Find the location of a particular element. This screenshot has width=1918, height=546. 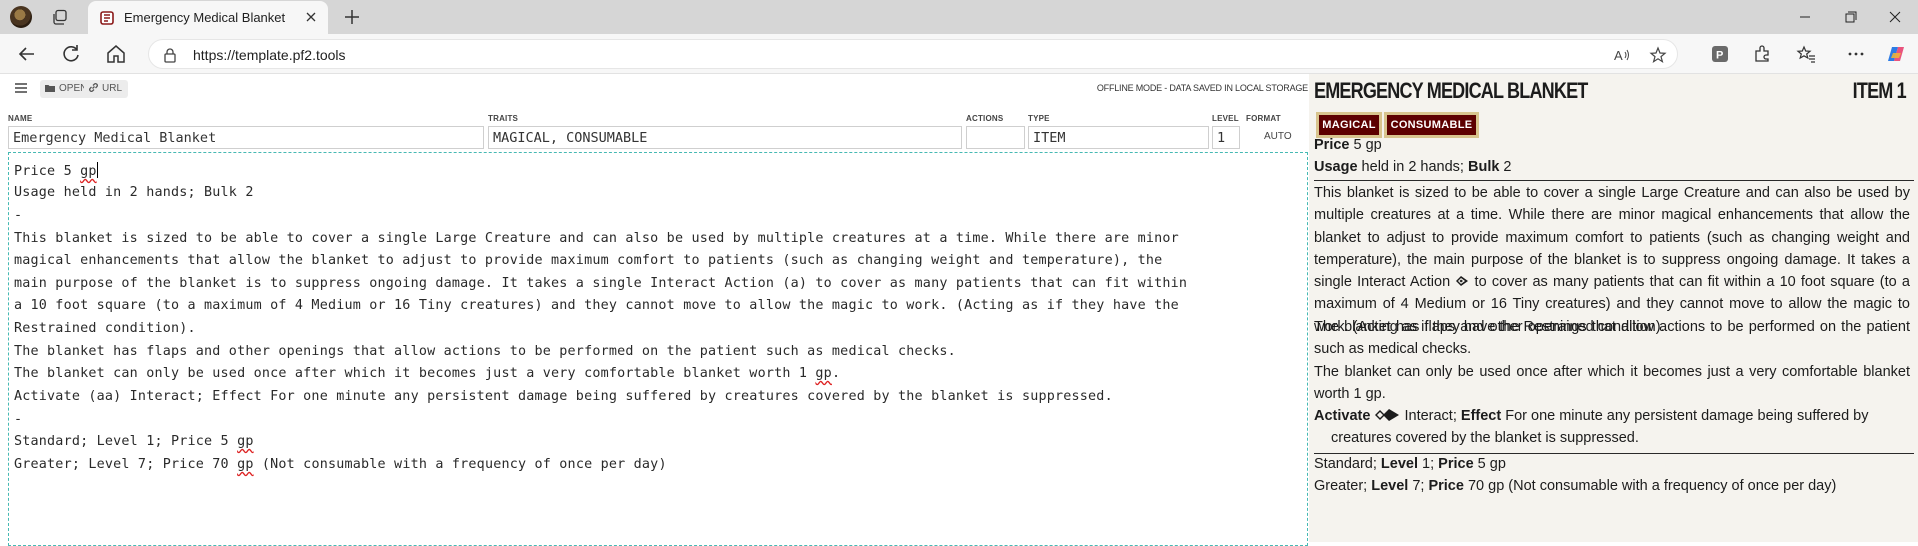

url-button: URL is located at coordinates (106, 89).